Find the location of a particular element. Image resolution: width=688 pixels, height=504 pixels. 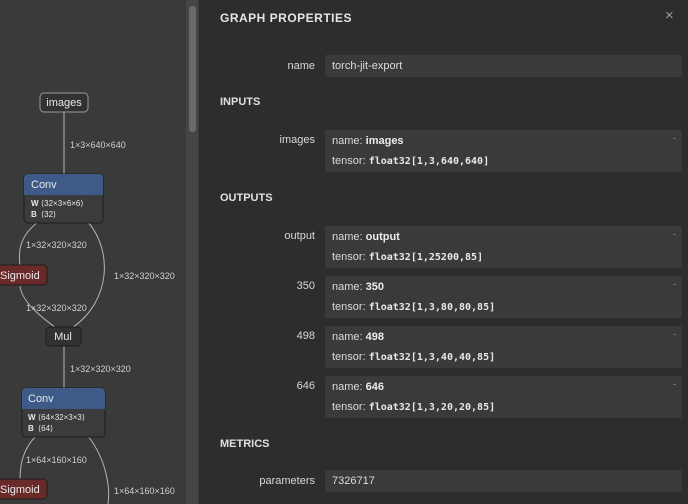

input-name-line: name: images is located at coordinates (368, 141).